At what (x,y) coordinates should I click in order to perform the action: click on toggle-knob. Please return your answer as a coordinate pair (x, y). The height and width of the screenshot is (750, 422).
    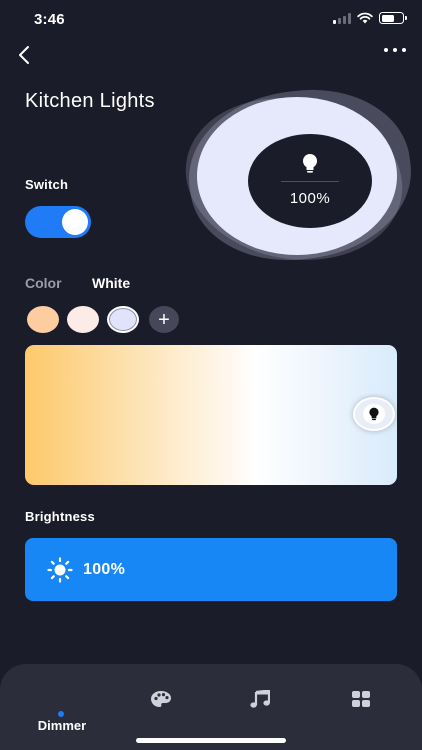
    Looking at the image, I should click on (75, 222).